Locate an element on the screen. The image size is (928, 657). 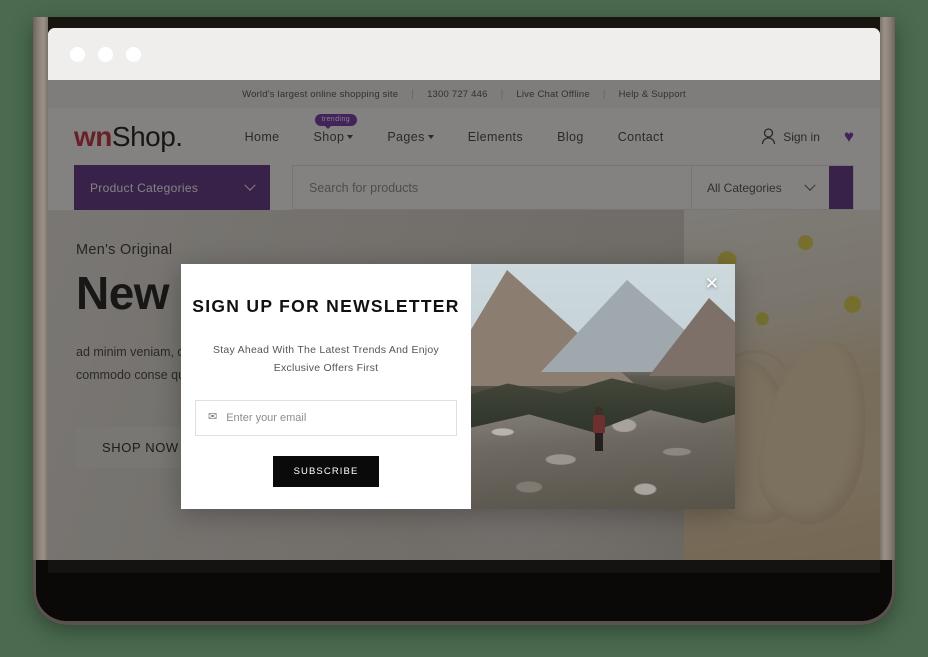
hiker-legs is located at coordinates (599, 442).